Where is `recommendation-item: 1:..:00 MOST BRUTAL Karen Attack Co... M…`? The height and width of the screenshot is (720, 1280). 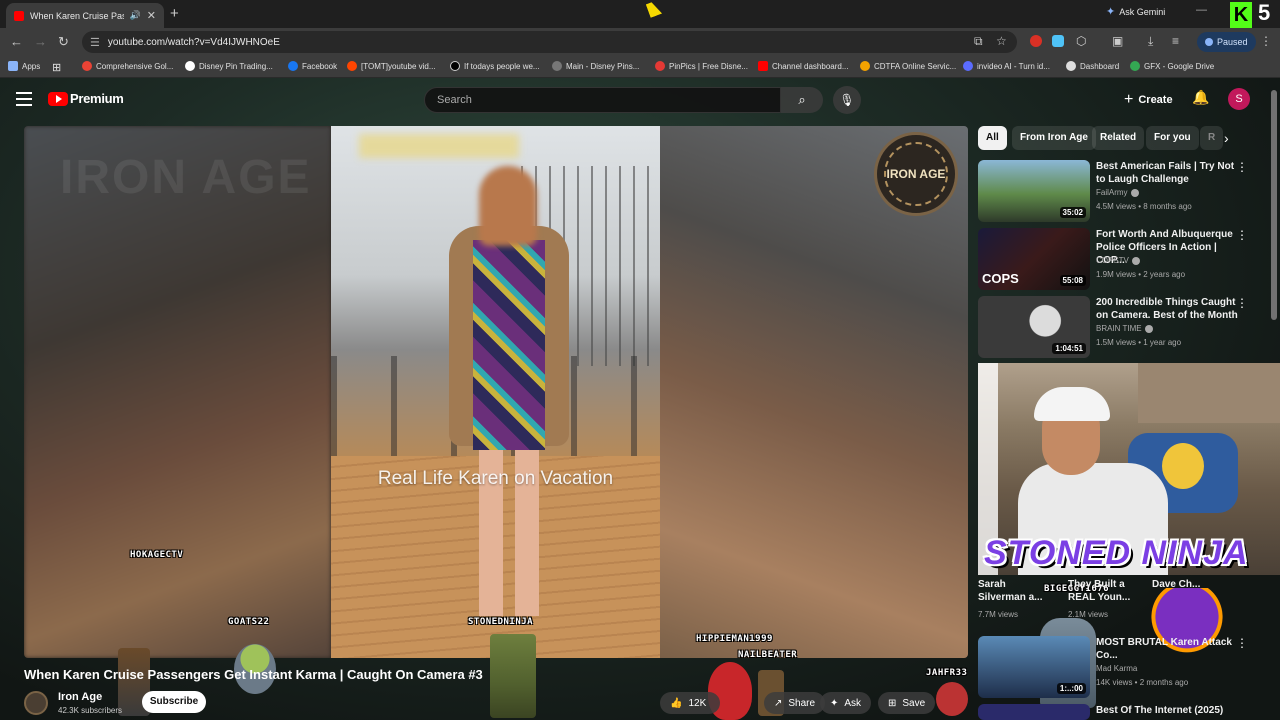
recommendation-item: 1:..:00 MOST BRUTAL Karen Attack Co... M… is located at coordinates (1118, 668).